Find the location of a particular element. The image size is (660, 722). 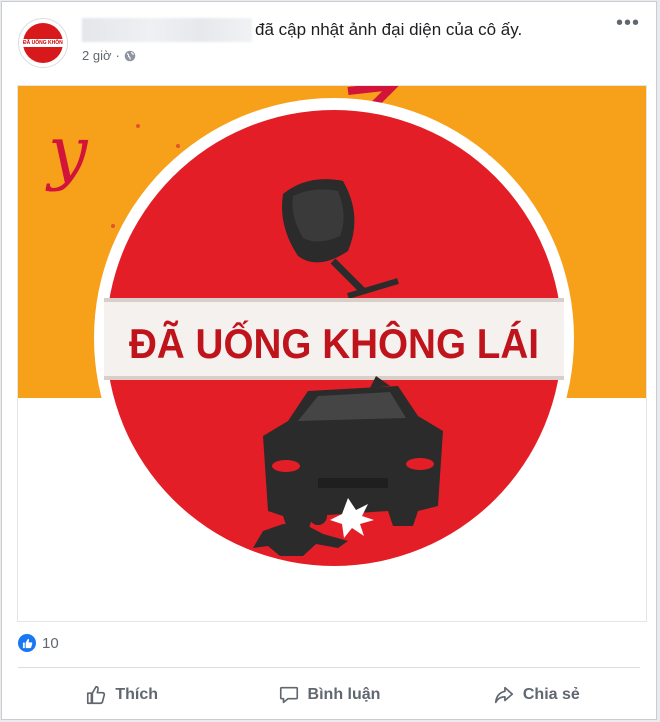

comment-button: Bình luận is located at coordinates (328, 695).